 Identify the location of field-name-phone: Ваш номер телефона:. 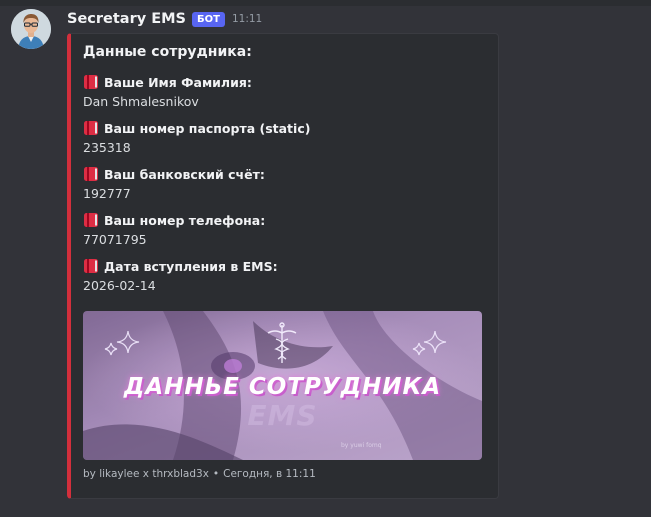
(174, 220).